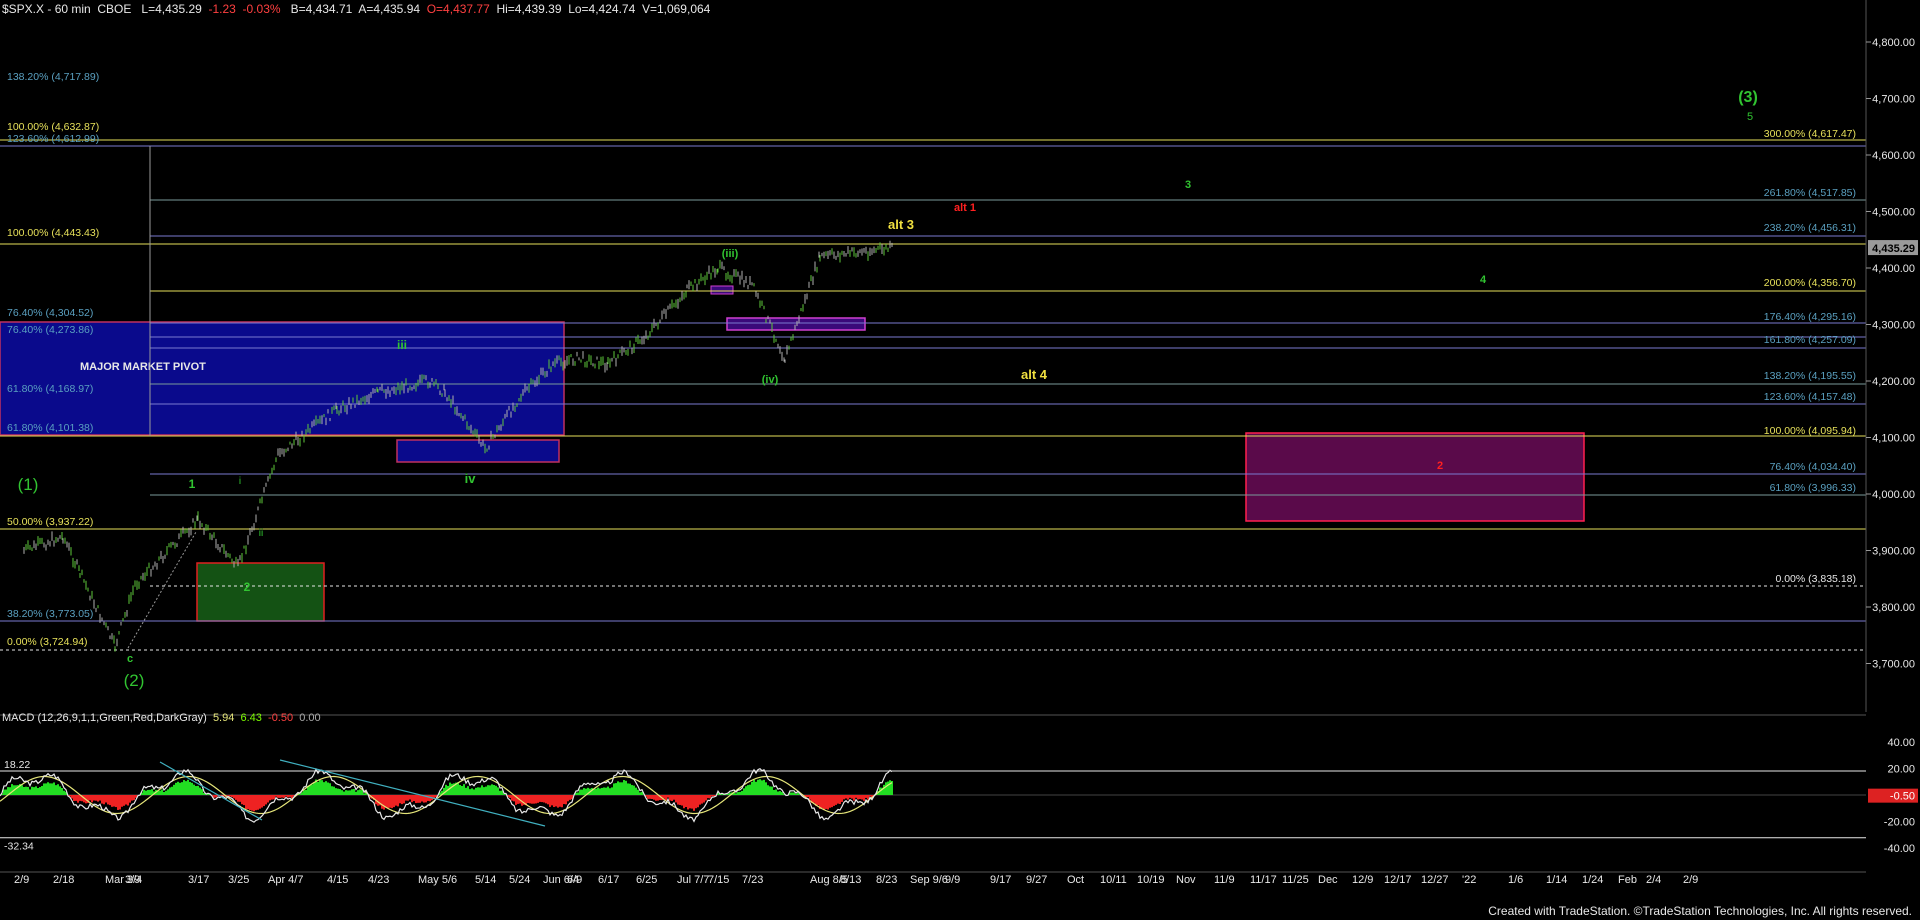  Describe the element at coordinates (1893, 326) in the screenshot. I see `price-tick-label: 4,300.00` at that location.